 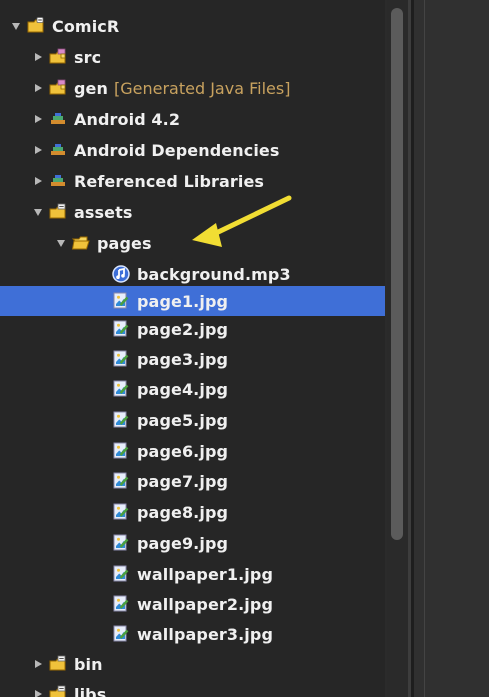 I want to click on tree-item-page6-jpg: page6.jpg, so click(x=192, y=451).